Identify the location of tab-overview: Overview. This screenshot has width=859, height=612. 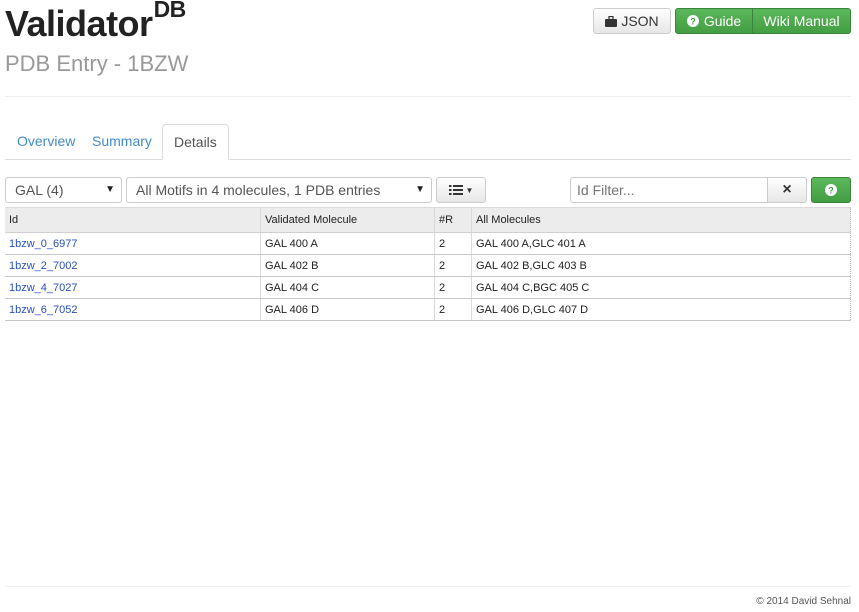
(46, 141).